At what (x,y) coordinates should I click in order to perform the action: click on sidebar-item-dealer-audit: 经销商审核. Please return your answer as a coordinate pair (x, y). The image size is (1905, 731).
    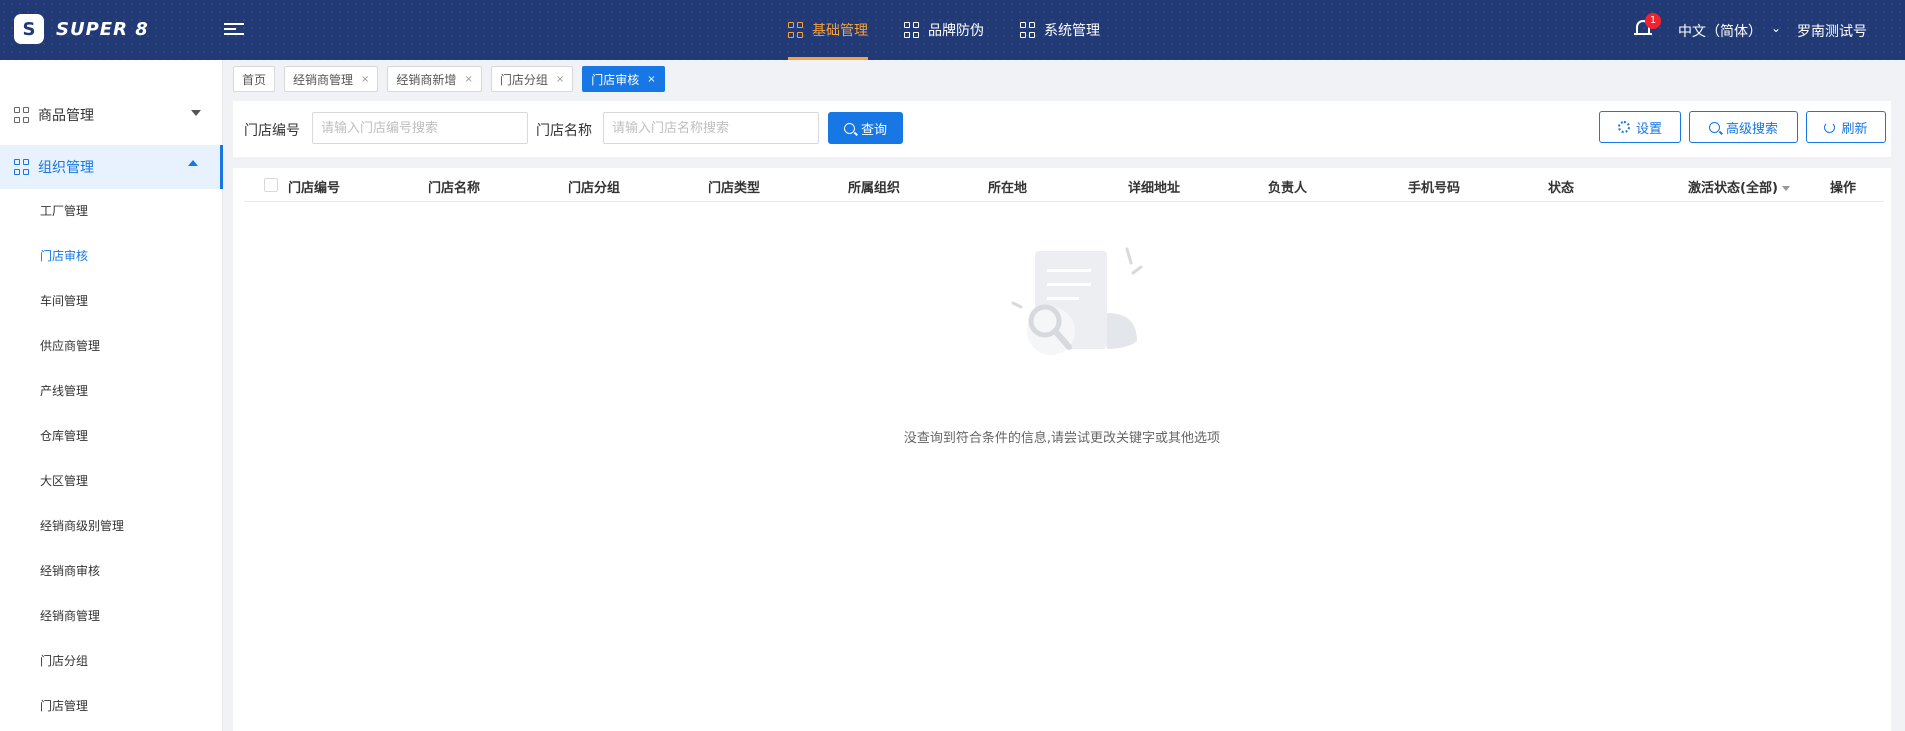
    Looking at the image, I should click on (70, 570).